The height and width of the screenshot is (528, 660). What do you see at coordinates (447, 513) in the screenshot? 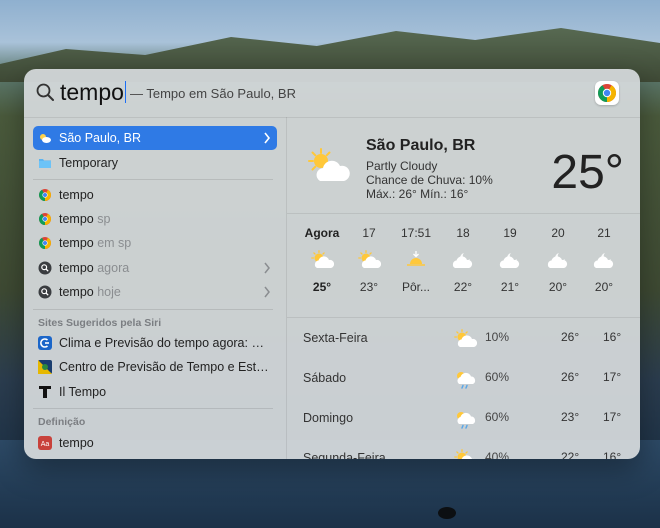
I see `wallpaper-rock` at bounding box center [447, 513].